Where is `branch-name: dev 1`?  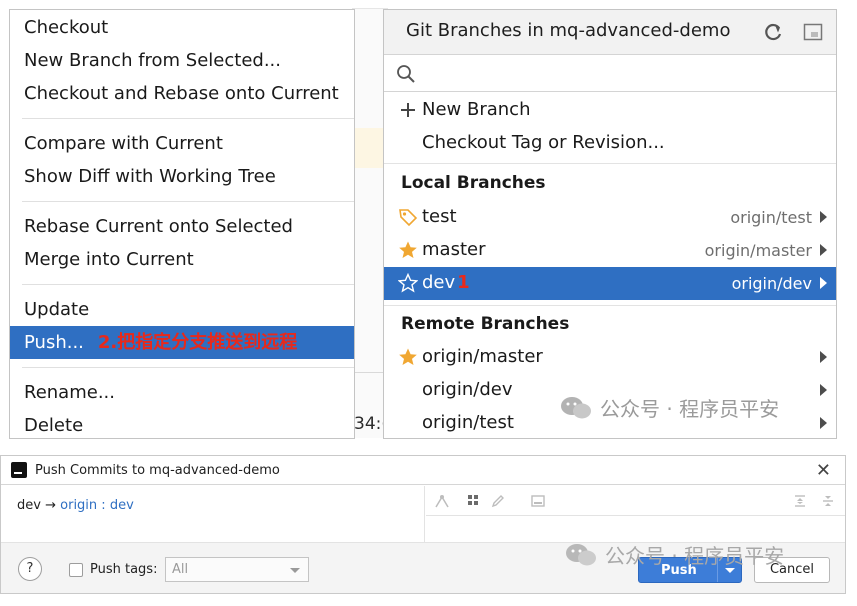
branch-name: dev 1 is located at coordinates (446, 282).